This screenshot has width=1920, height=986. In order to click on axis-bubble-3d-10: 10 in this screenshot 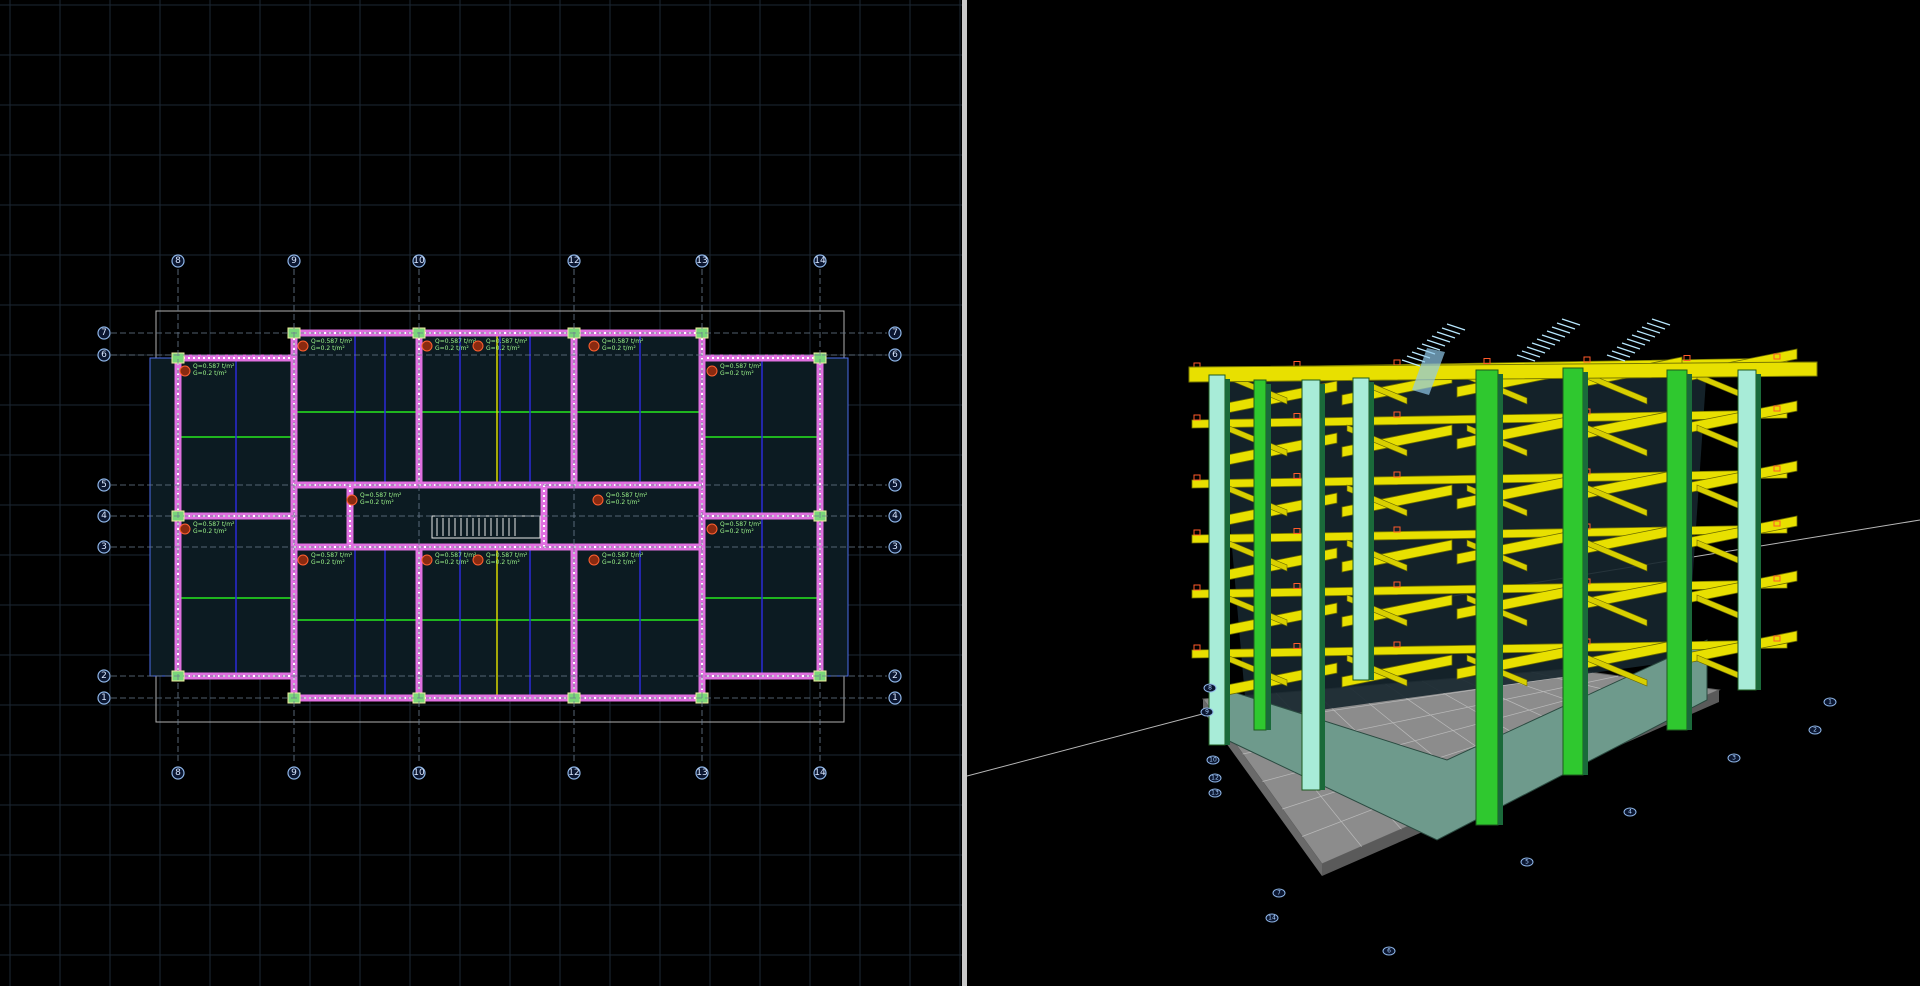, I will do `click(1213, 760)`.